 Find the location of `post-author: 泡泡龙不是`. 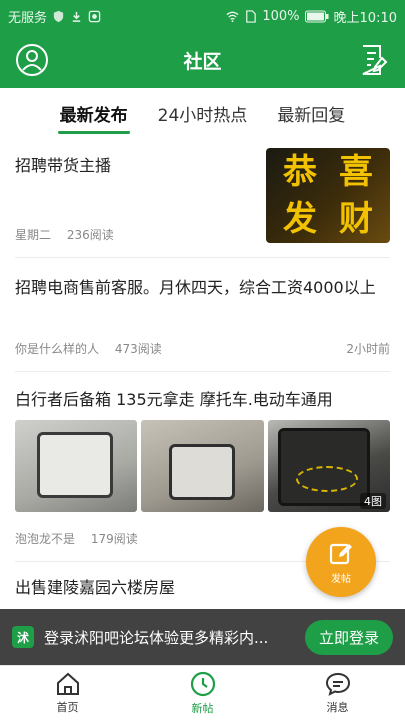

post-author: 泡泡龙不是 is located at coordinates (45, 539).